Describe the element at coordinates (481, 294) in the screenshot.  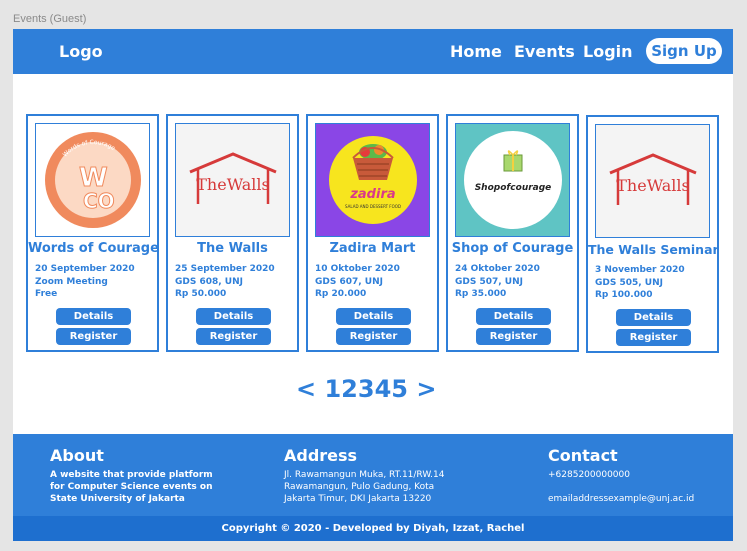
I see `event-price: Rp 35.000` at that location.